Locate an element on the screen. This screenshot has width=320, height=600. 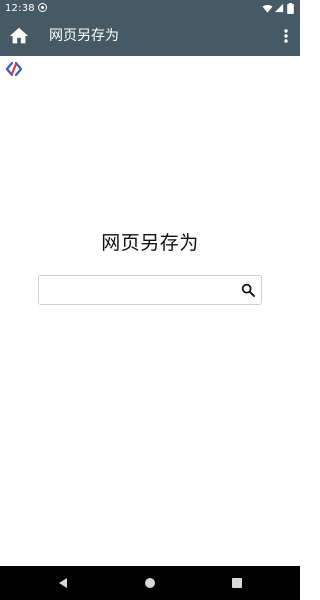
search-icon is located at coordinates (248, 290).